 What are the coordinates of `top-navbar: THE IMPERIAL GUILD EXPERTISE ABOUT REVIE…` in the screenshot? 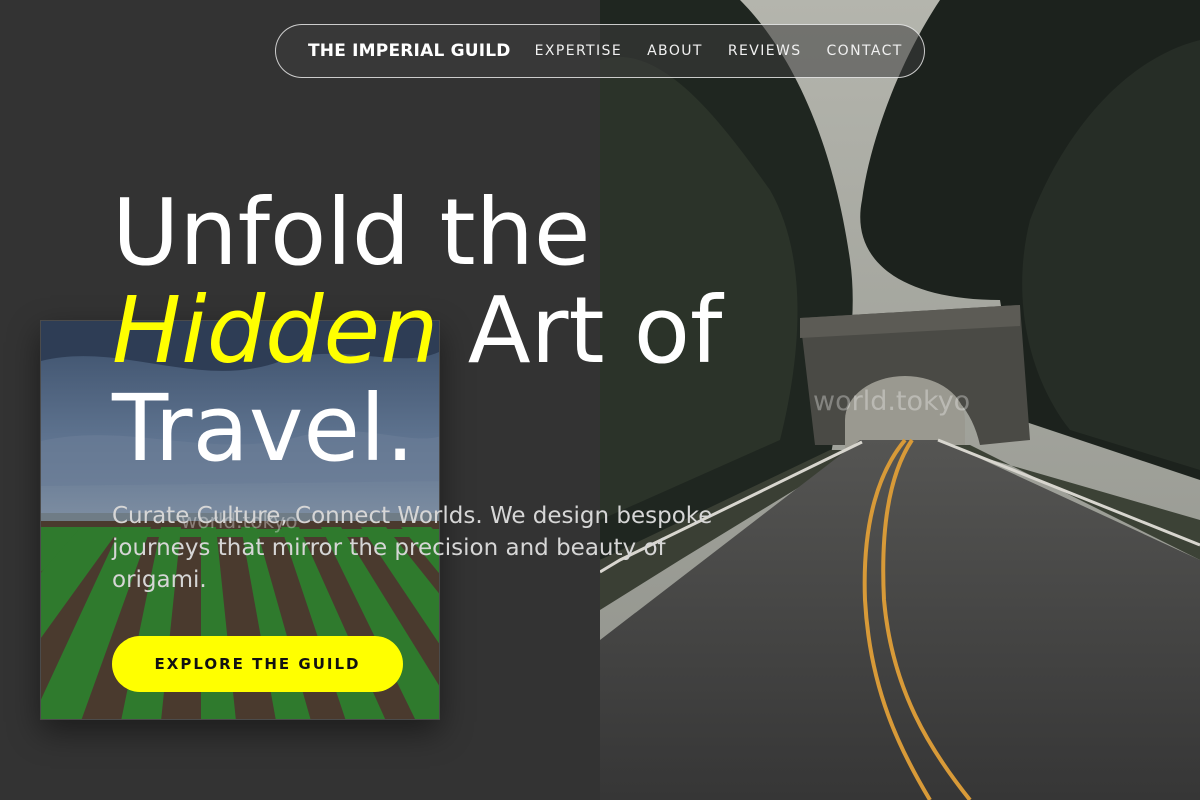 It's located at (600, 51).